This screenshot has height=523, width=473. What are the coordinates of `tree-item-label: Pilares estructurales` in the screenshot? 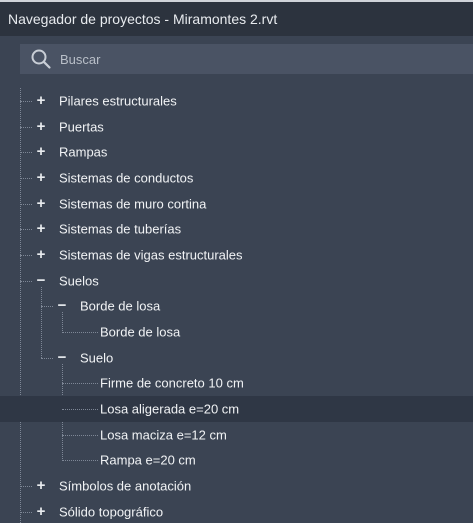 It's located at (118, 101).